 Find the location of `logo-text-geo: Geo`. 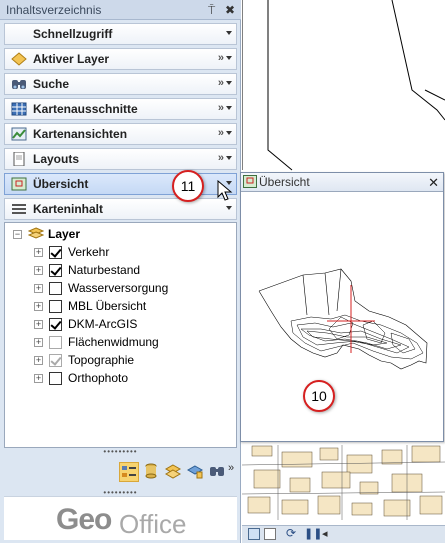

logo-text-geo: Geo is located at coordinates (84, 519).